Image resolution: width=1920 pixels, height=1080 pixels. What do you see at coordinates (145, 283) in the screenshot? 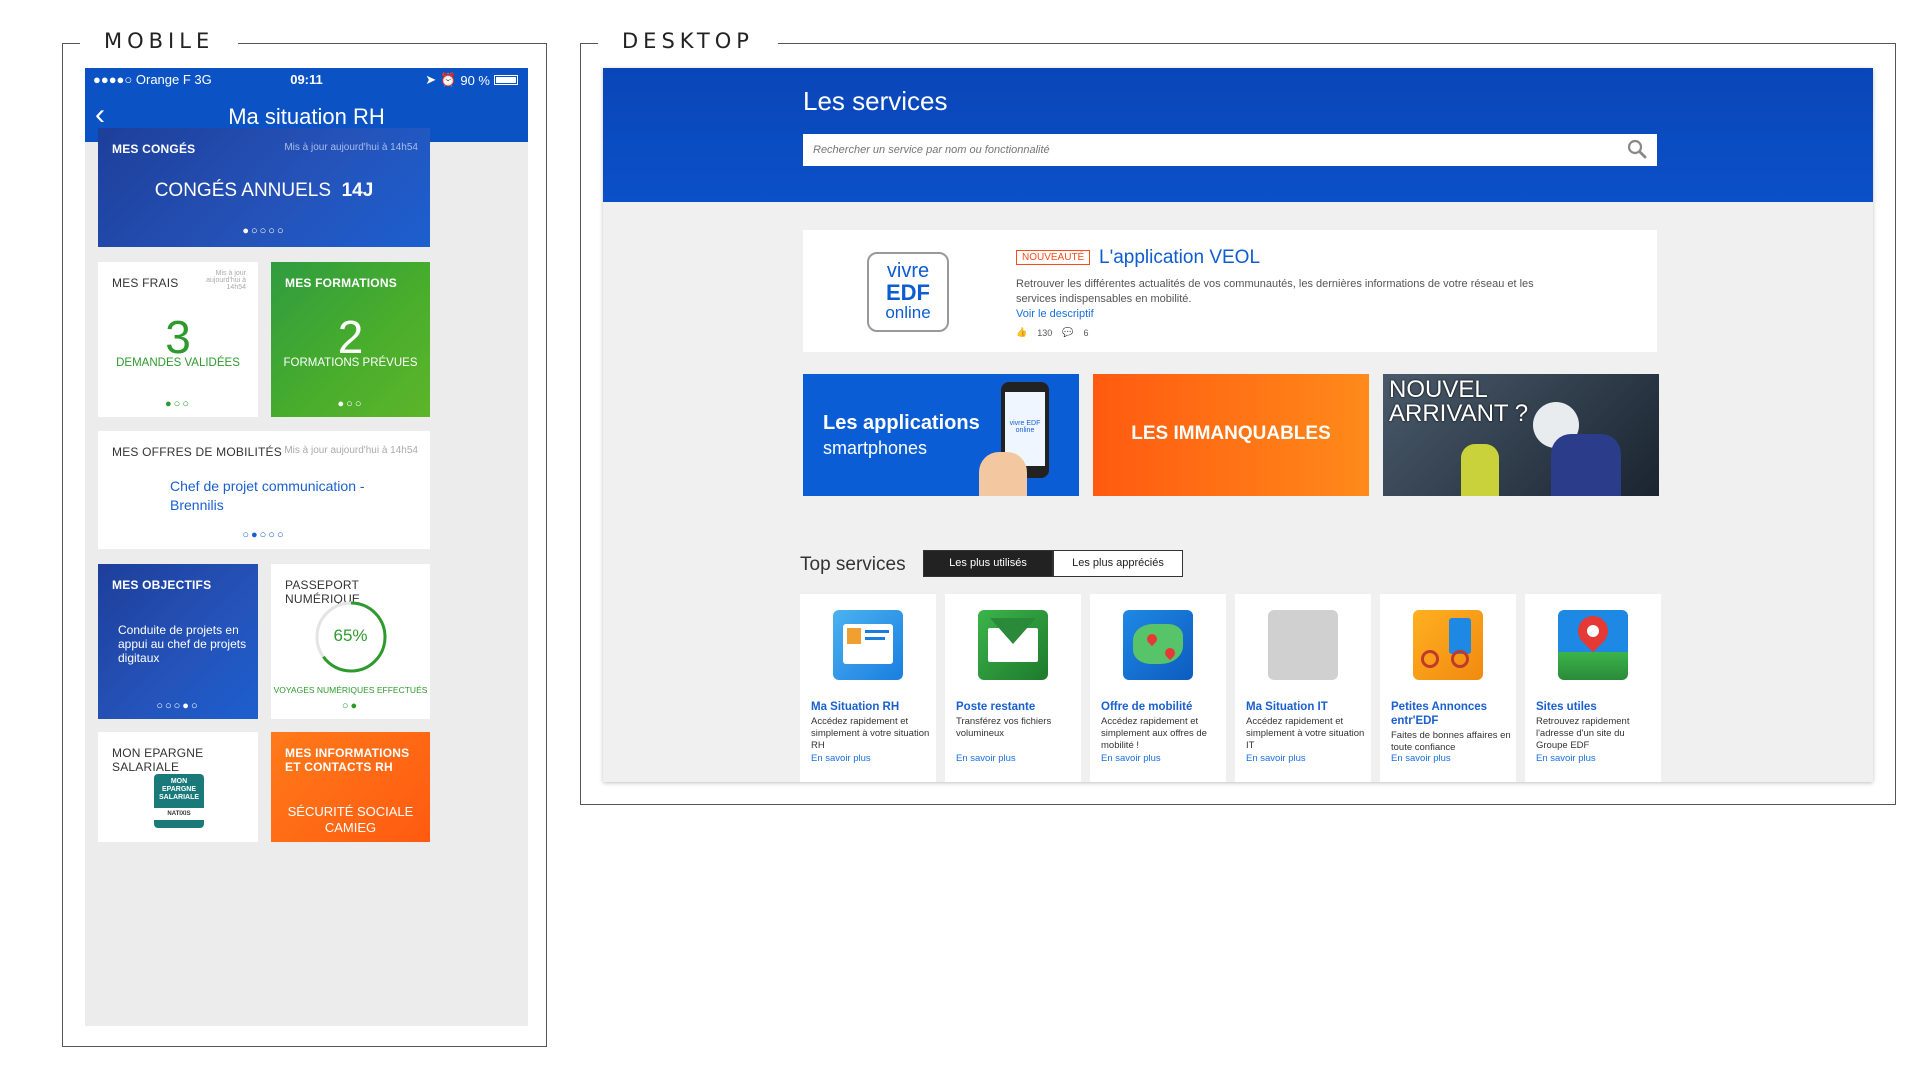
I see `card-title: MES FRAIS` at bounding box center [145, 283].